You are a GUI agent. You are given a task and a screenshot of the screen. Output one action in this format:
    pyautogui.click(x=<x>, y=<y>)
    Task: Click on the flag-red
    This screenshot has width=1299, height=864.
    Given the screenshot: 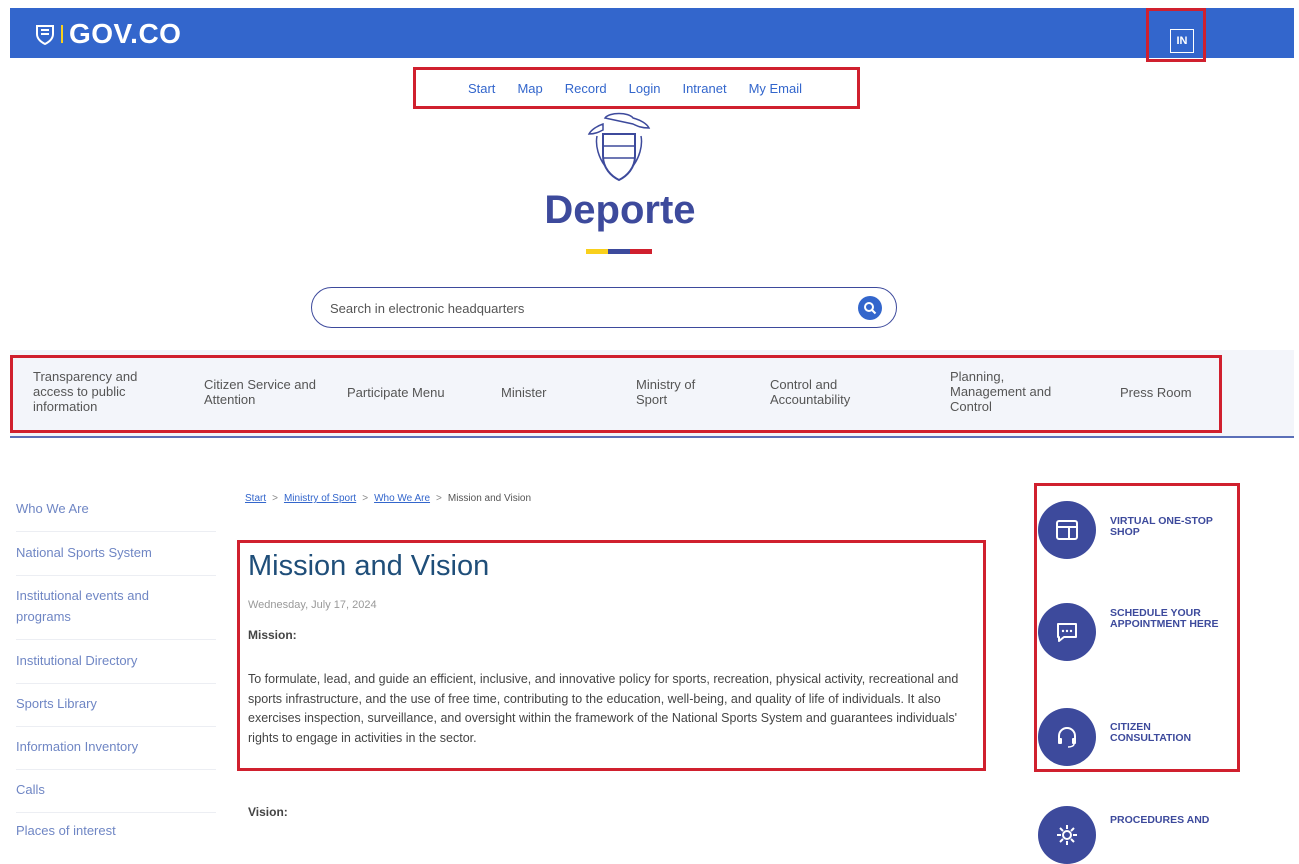 What is the action you would take?
    pyautogui.click(x=641, y=251)
    